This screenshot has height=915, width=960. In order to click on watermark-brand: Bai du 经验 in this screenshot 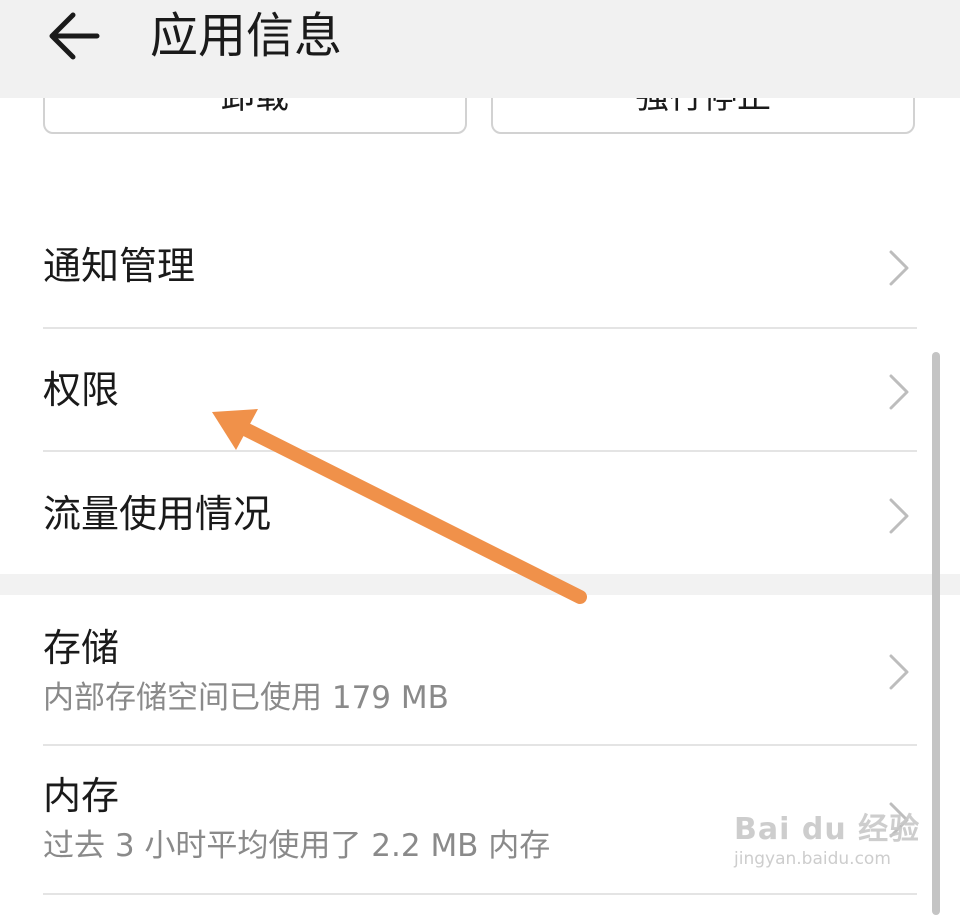, I will do `click(827, 829)`.